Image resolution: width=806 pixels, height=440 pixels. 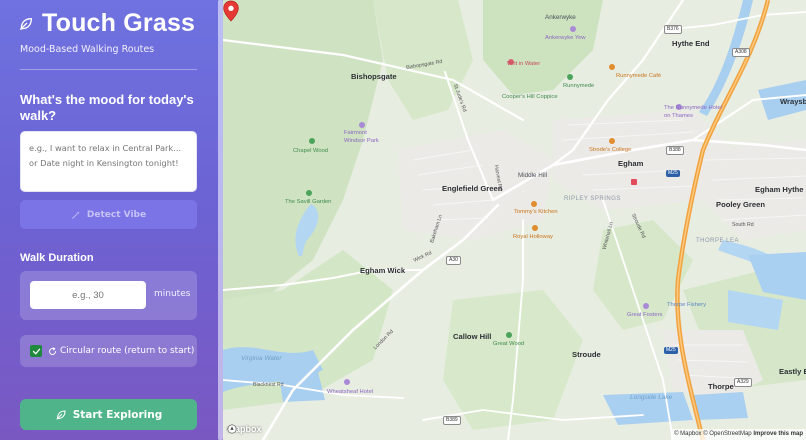 What do you see at coordinates (586, 354) in the screenshot?
I see `town-label: Stroude` at bounding box center [586, 354].